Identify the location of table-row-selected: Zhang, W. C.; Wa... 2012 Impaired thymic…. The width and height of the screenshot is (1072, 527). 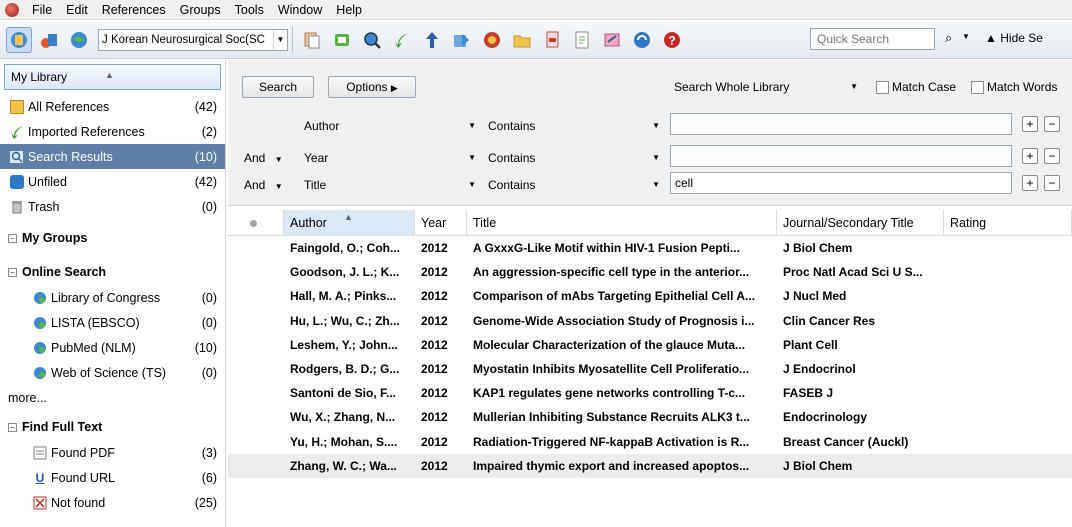
(650, 465).